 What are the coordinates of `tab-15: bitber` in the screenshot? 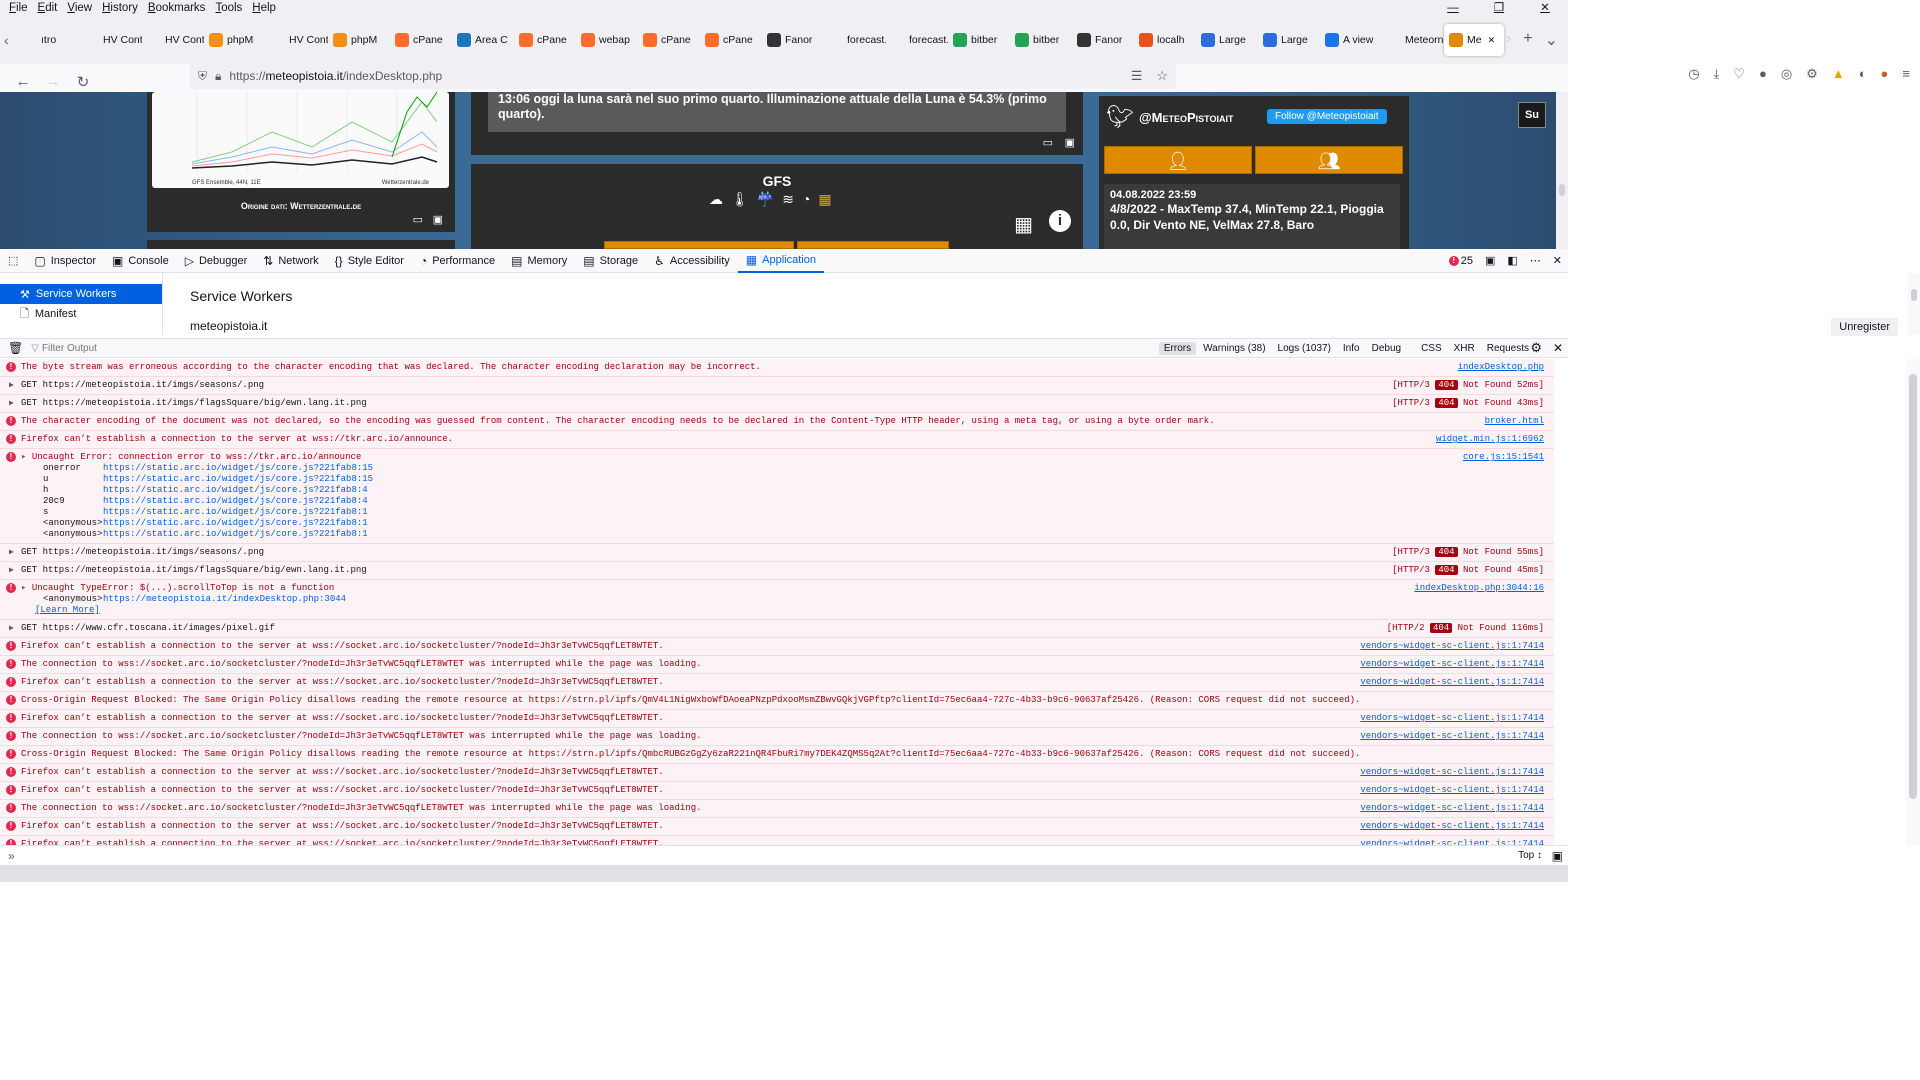 It's located at (979, 40).